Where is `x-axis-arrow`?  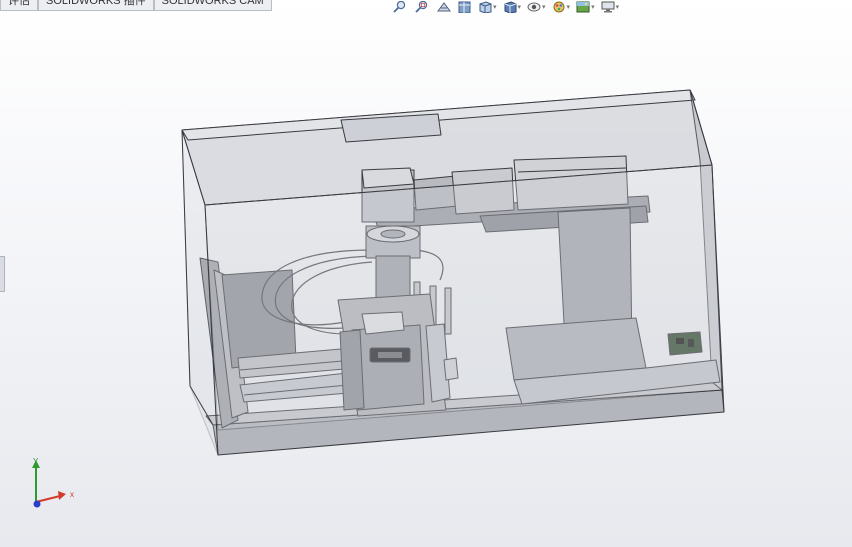 x-axis-arrow is located at coordinates (48, 499).